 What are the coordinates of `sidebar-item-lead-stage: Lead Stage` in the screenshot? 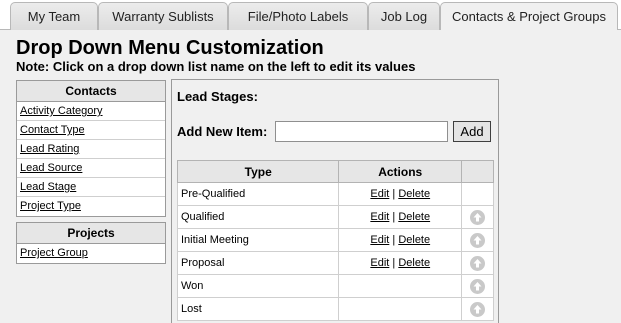 It's located at (91, 187).